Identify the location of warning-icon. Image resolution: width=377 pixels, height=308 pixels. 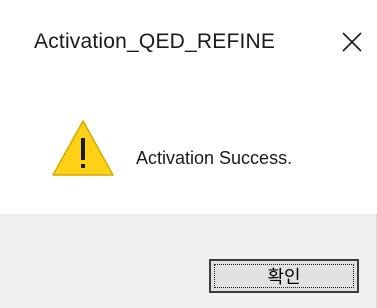
(83, 148).